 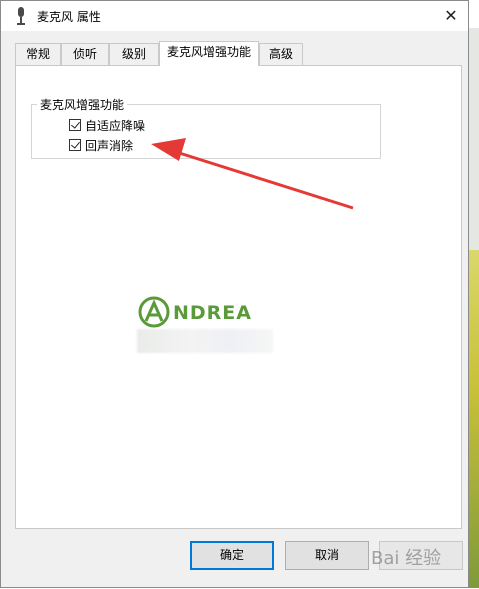 I want to click on cancel-button: 取消, so click(x=327, y=555).